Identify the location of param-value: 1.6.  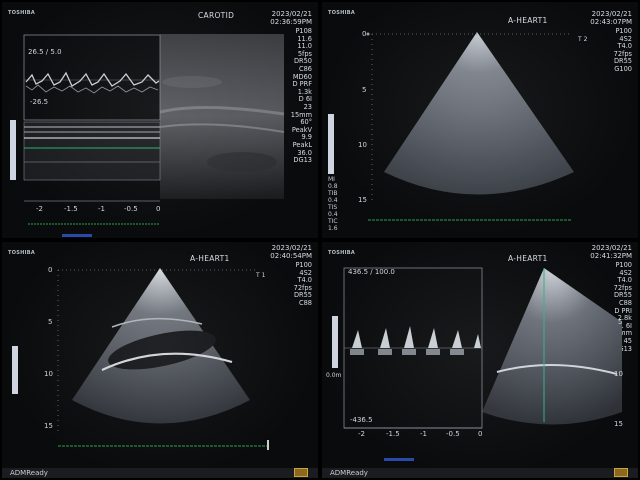
(333, 228).